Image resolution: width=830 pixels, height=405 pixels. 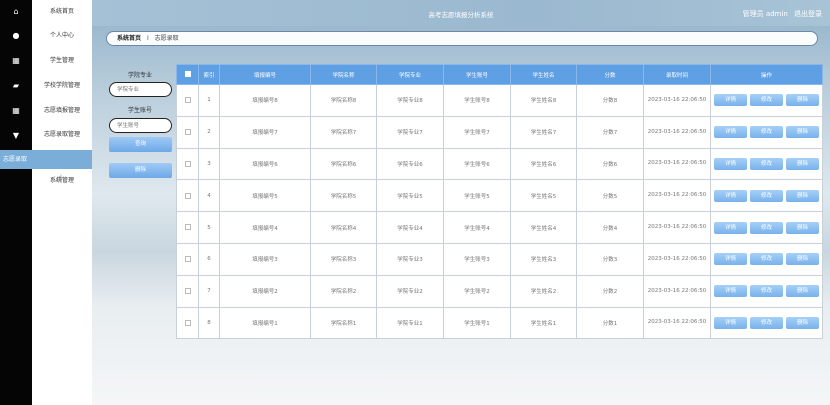 I want to click on header-college: 学院名称, so click(x=343, y=74).